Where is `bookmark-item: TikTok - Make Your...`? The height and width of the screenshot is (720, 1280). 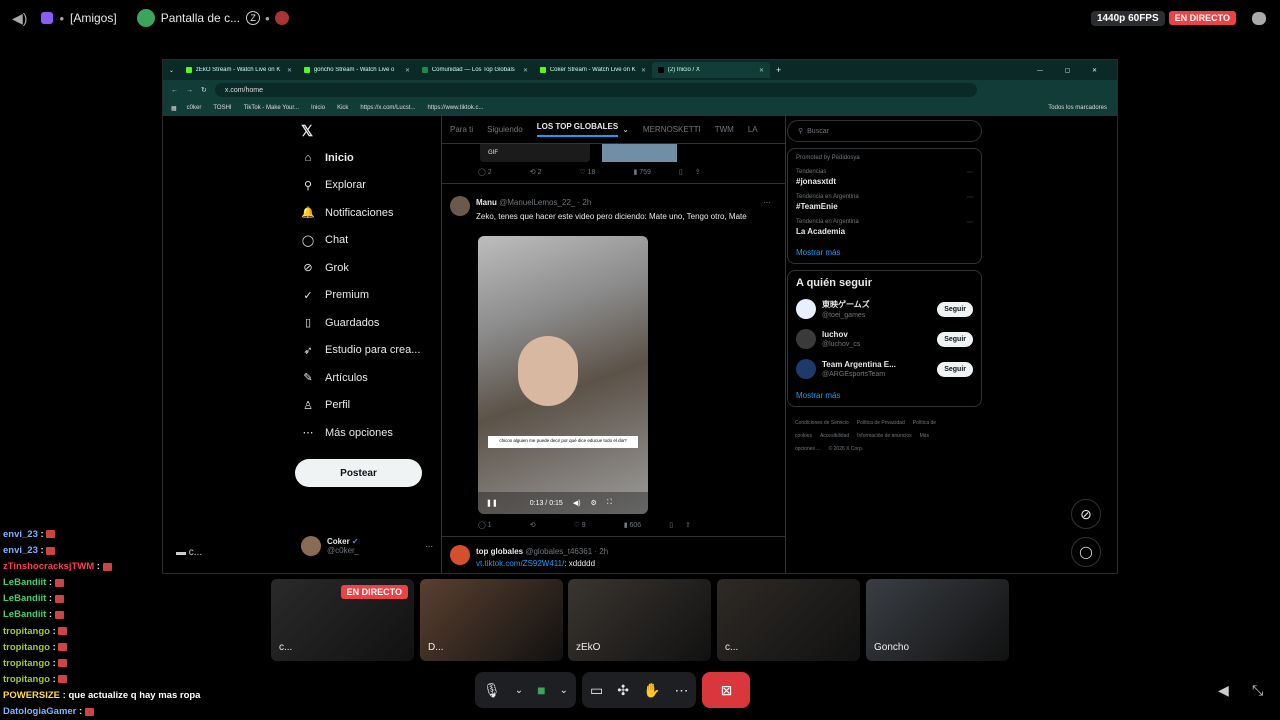 bookmark-item: TikTok - Make Your... is located at coordinates (271, 108).